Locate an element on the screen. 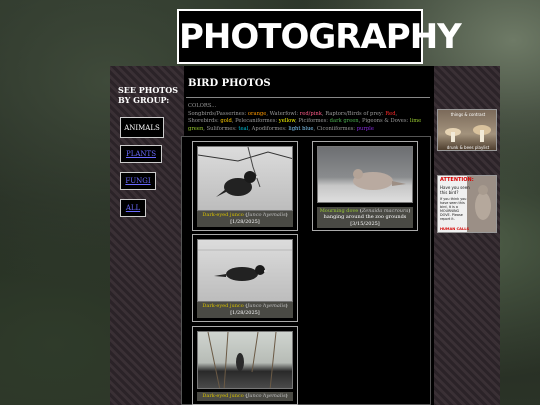 This screenshot has width=540, height=405. legend-color-word: light blue is located at coordinates (301, 128).